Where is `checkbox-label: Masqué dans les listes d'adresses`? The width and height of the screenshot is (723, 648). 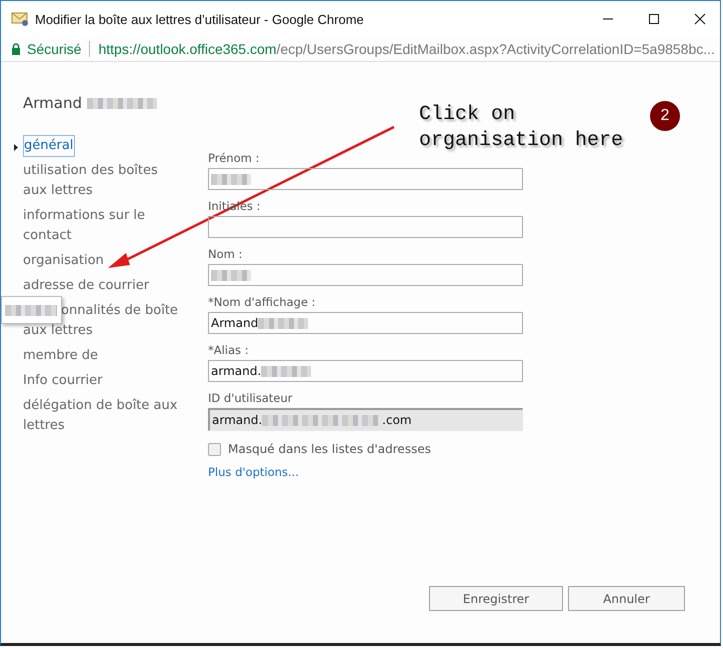
checkbox-label: Masqué dans les listes d'adresses is located at coordinates (329, 449).